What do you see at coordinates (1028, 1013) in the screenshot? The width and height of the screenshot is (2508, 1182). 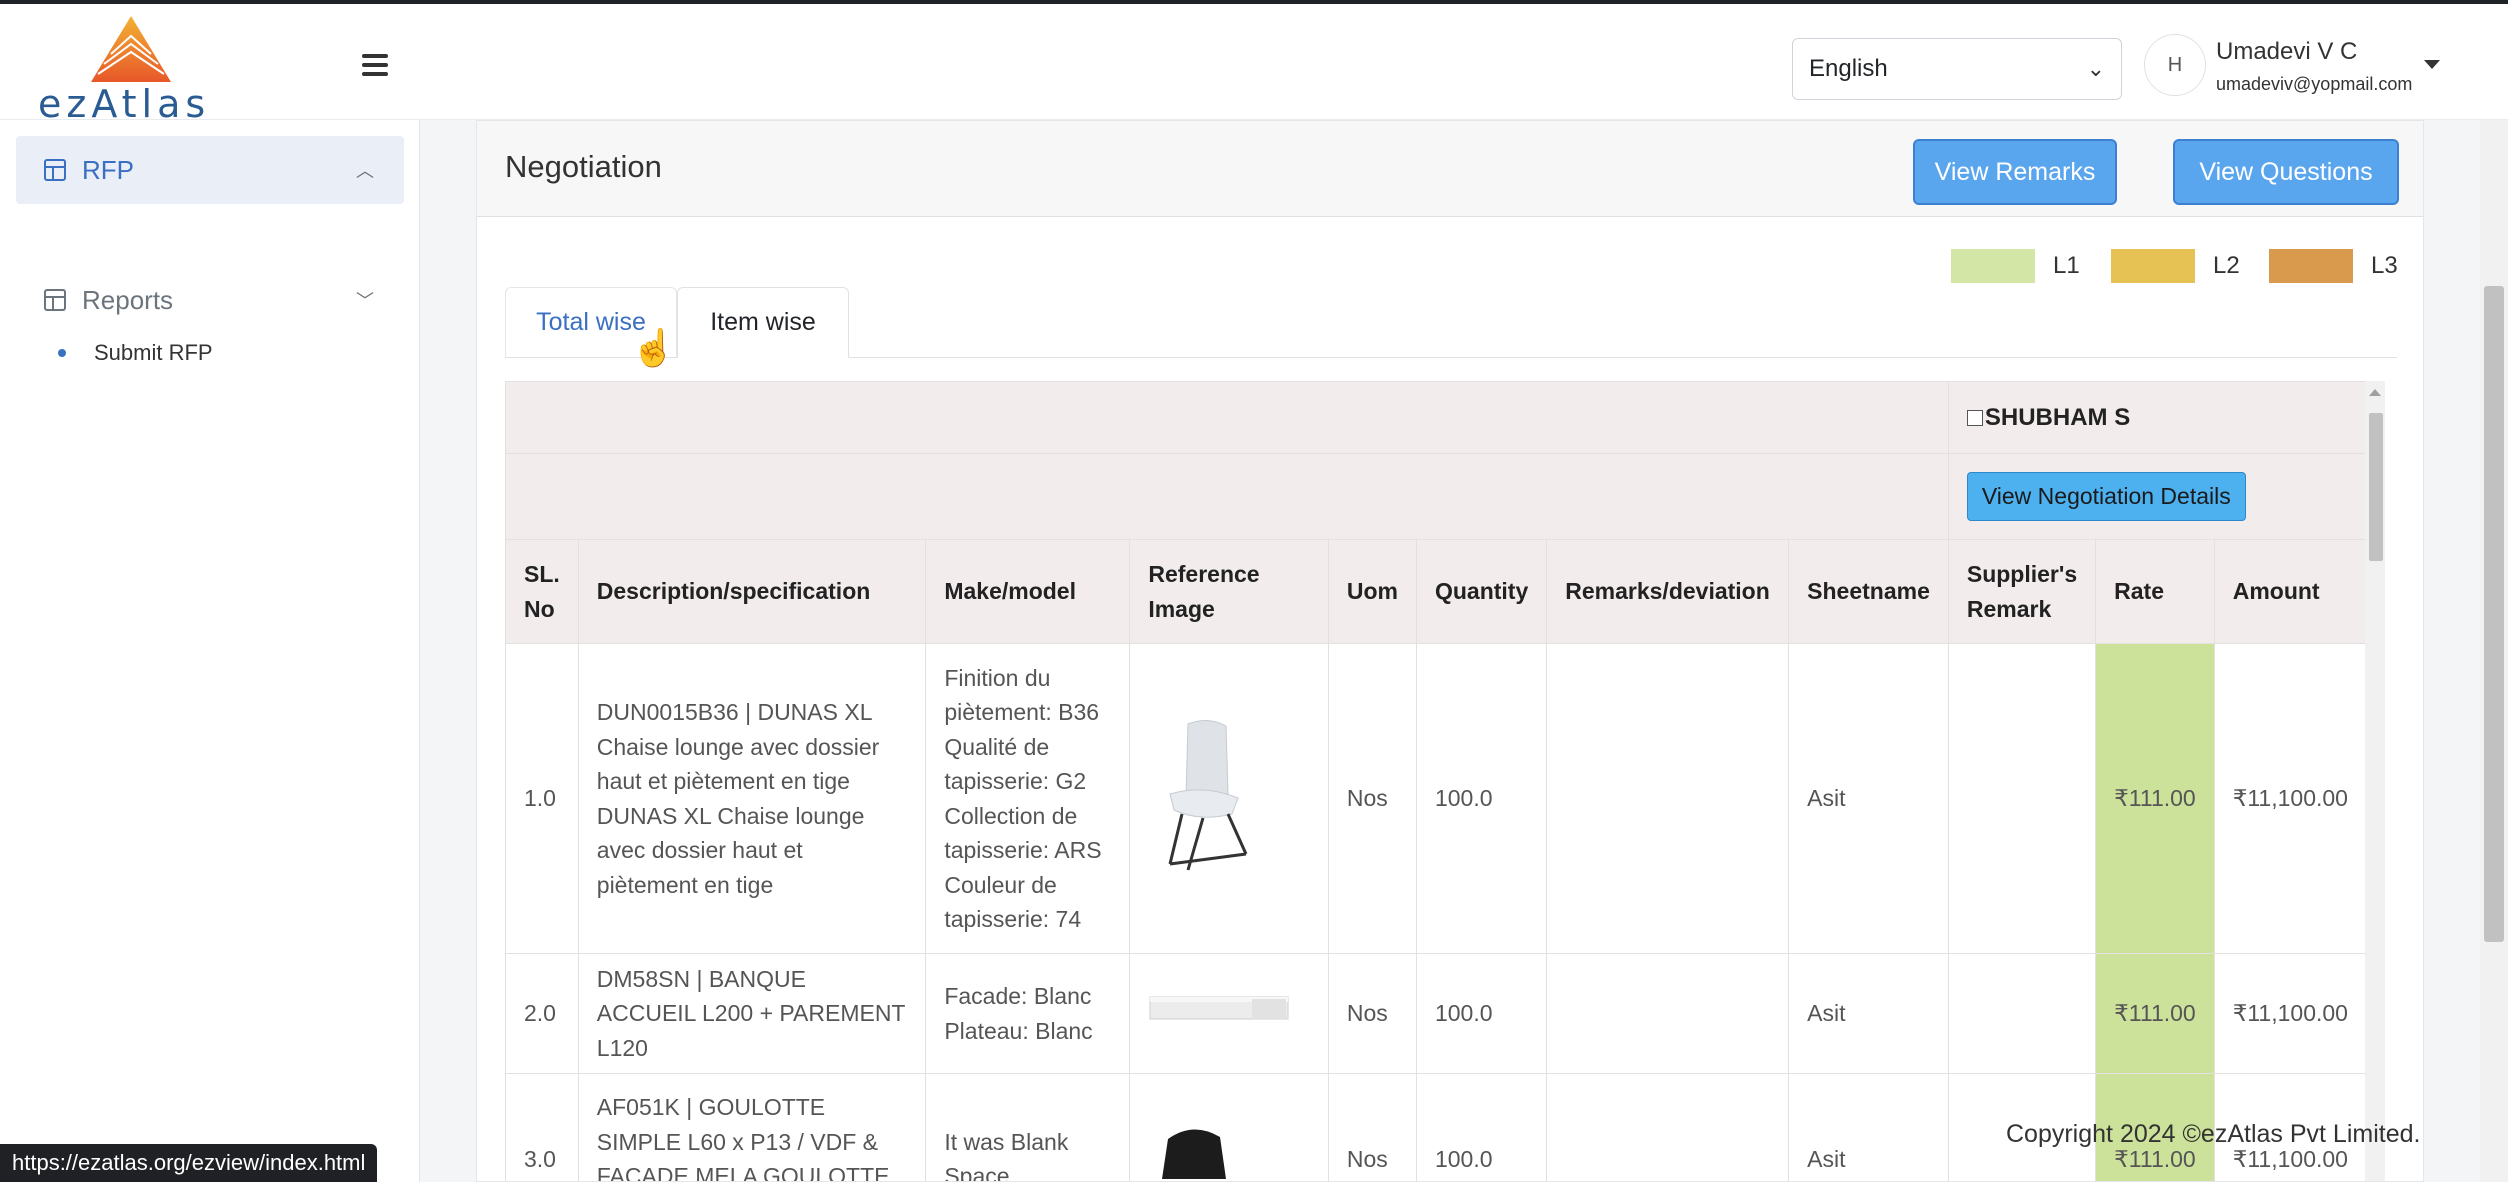 I see `cell-make-model: Facade: Blanc Plateau: Blanc` at bounding box center [1028, 1013].